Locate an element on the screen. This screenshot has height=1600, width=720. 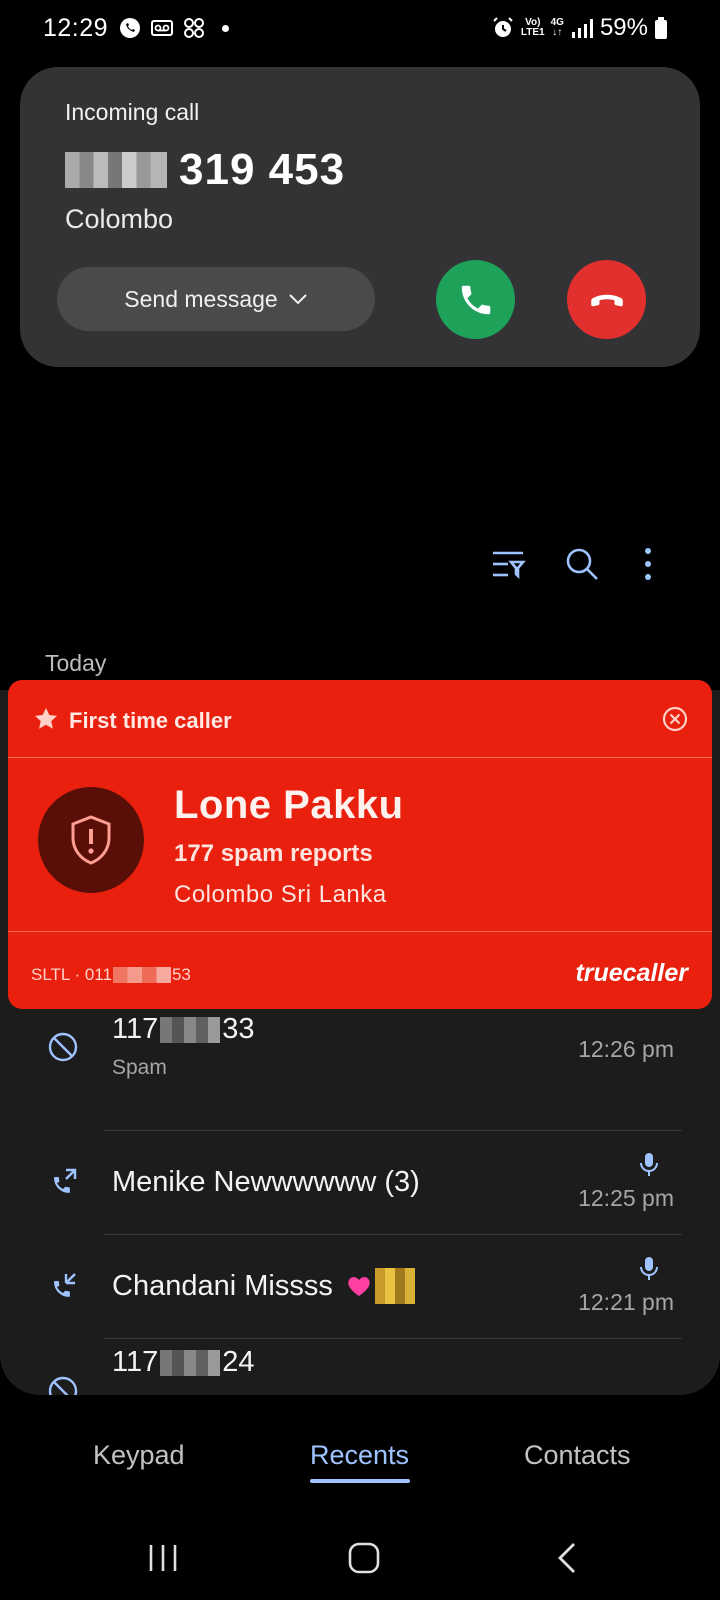
back-icon is located at coordinates (568, 1558).